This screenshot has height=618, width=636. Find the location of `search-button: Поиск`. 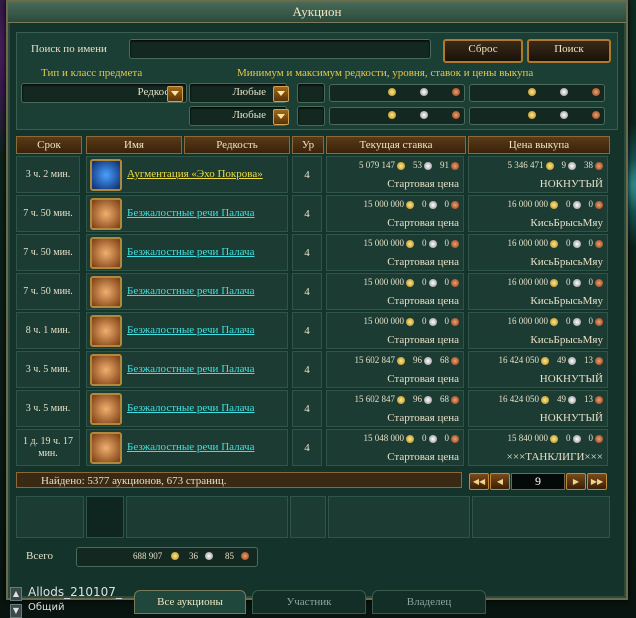

search-button: Поиск is located at coordinates (569, 51).